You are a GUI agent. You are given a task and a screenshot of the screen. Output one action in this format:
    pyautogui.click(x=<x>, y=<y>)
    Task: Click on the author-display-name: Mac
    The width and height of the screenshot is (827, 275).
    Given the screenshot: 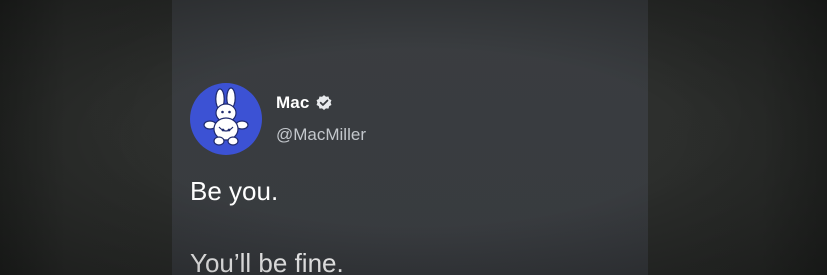 What is the action you would take?
    pyautogui.click(x=292, y=103)
    